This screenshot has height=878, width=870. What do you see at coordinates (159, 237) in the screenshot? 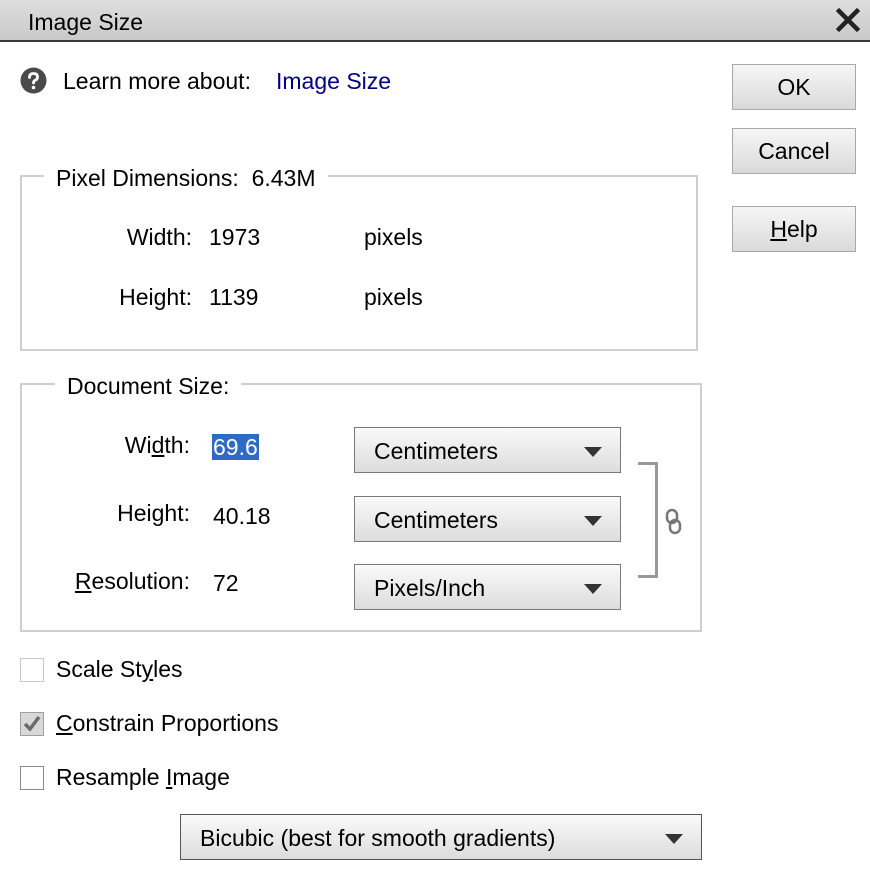
I see `pixel-width-label: Width:` at bounding box center [159, 237].